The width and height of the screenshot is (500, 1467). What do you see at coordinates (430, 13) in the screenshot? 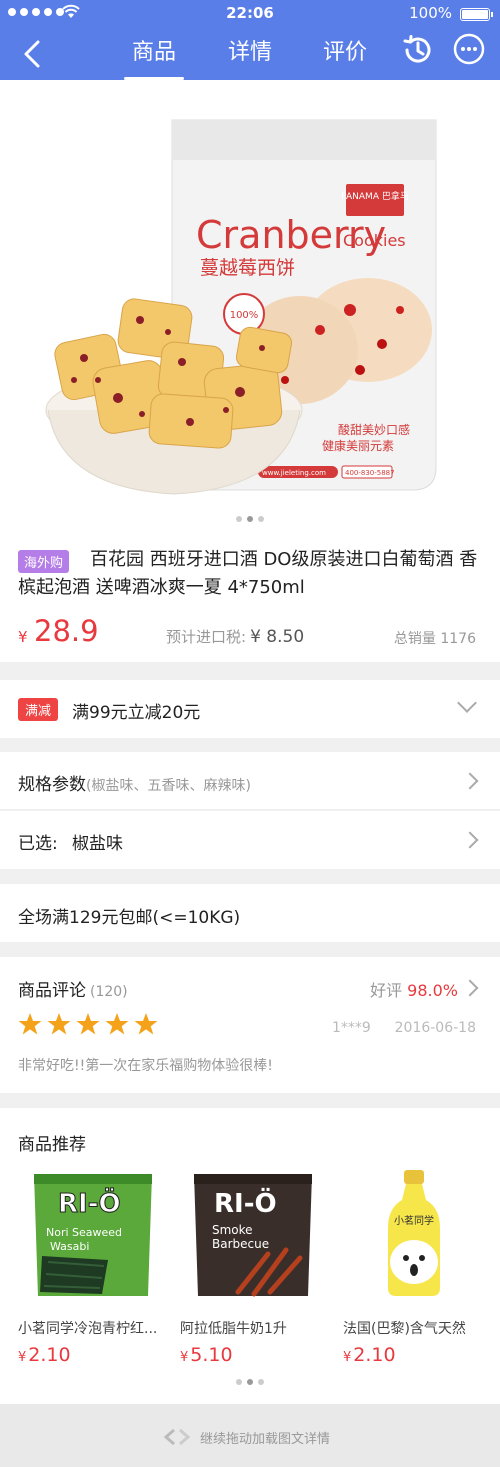
I see `battery-percent: 100%` at bounding box center [430, 13].